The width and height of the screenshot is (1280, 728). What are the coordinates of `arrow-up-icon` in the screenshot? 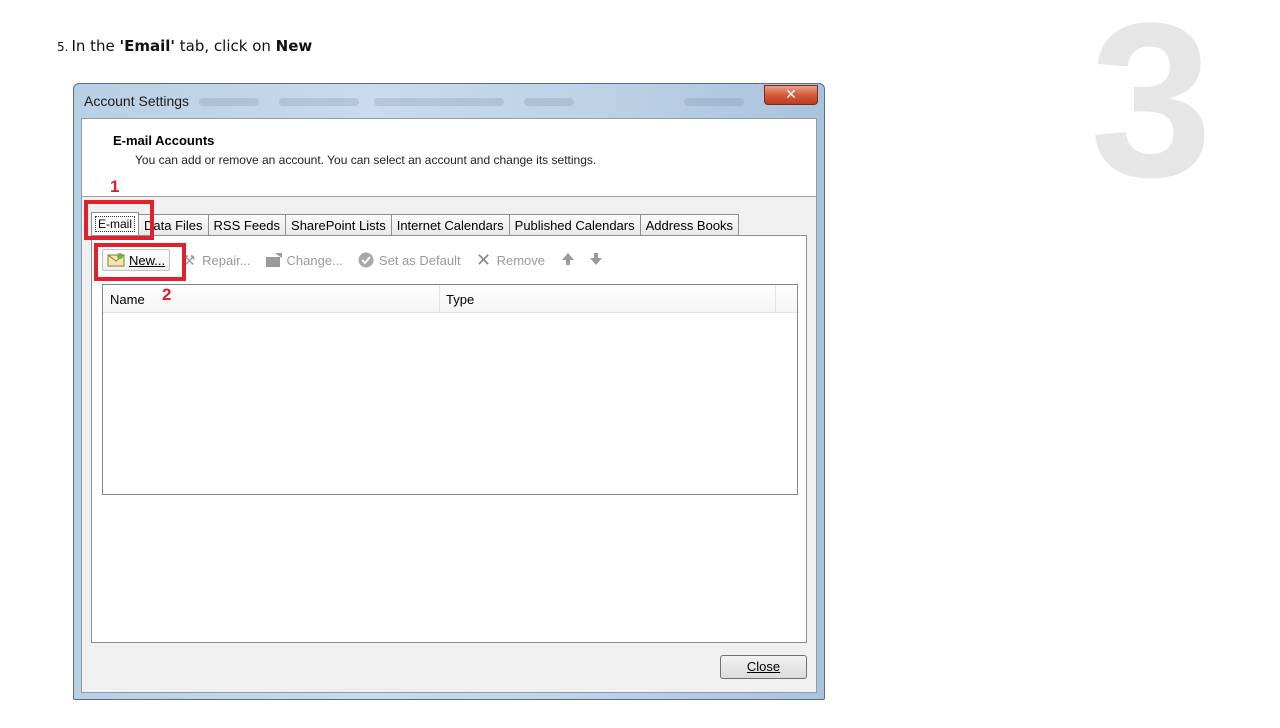 It's located at (568, 260).